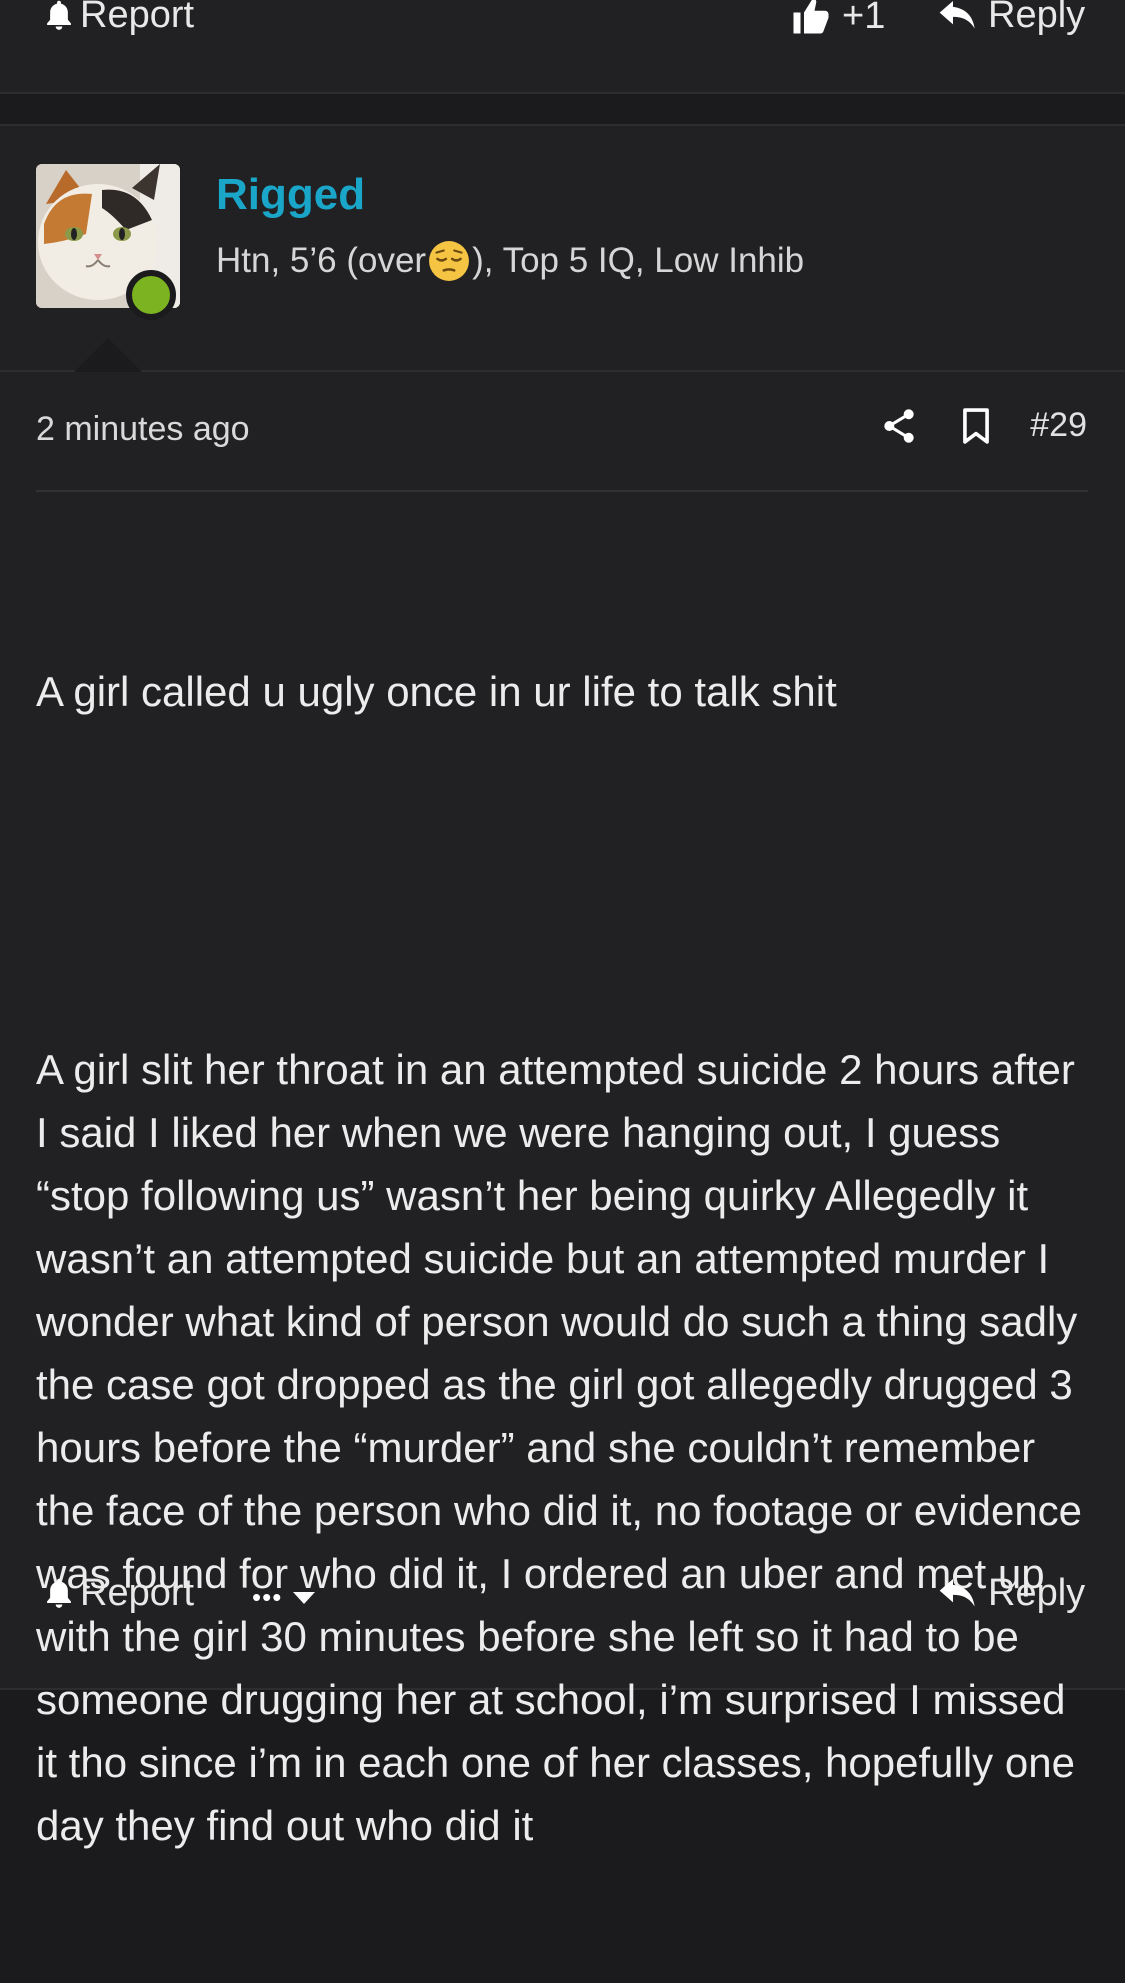 Image resolution: width=1125 pixels, height=1983 pixels. Describe the element at coordinates (562, 491) in the screenshot. I see `meta-divider` at that location.